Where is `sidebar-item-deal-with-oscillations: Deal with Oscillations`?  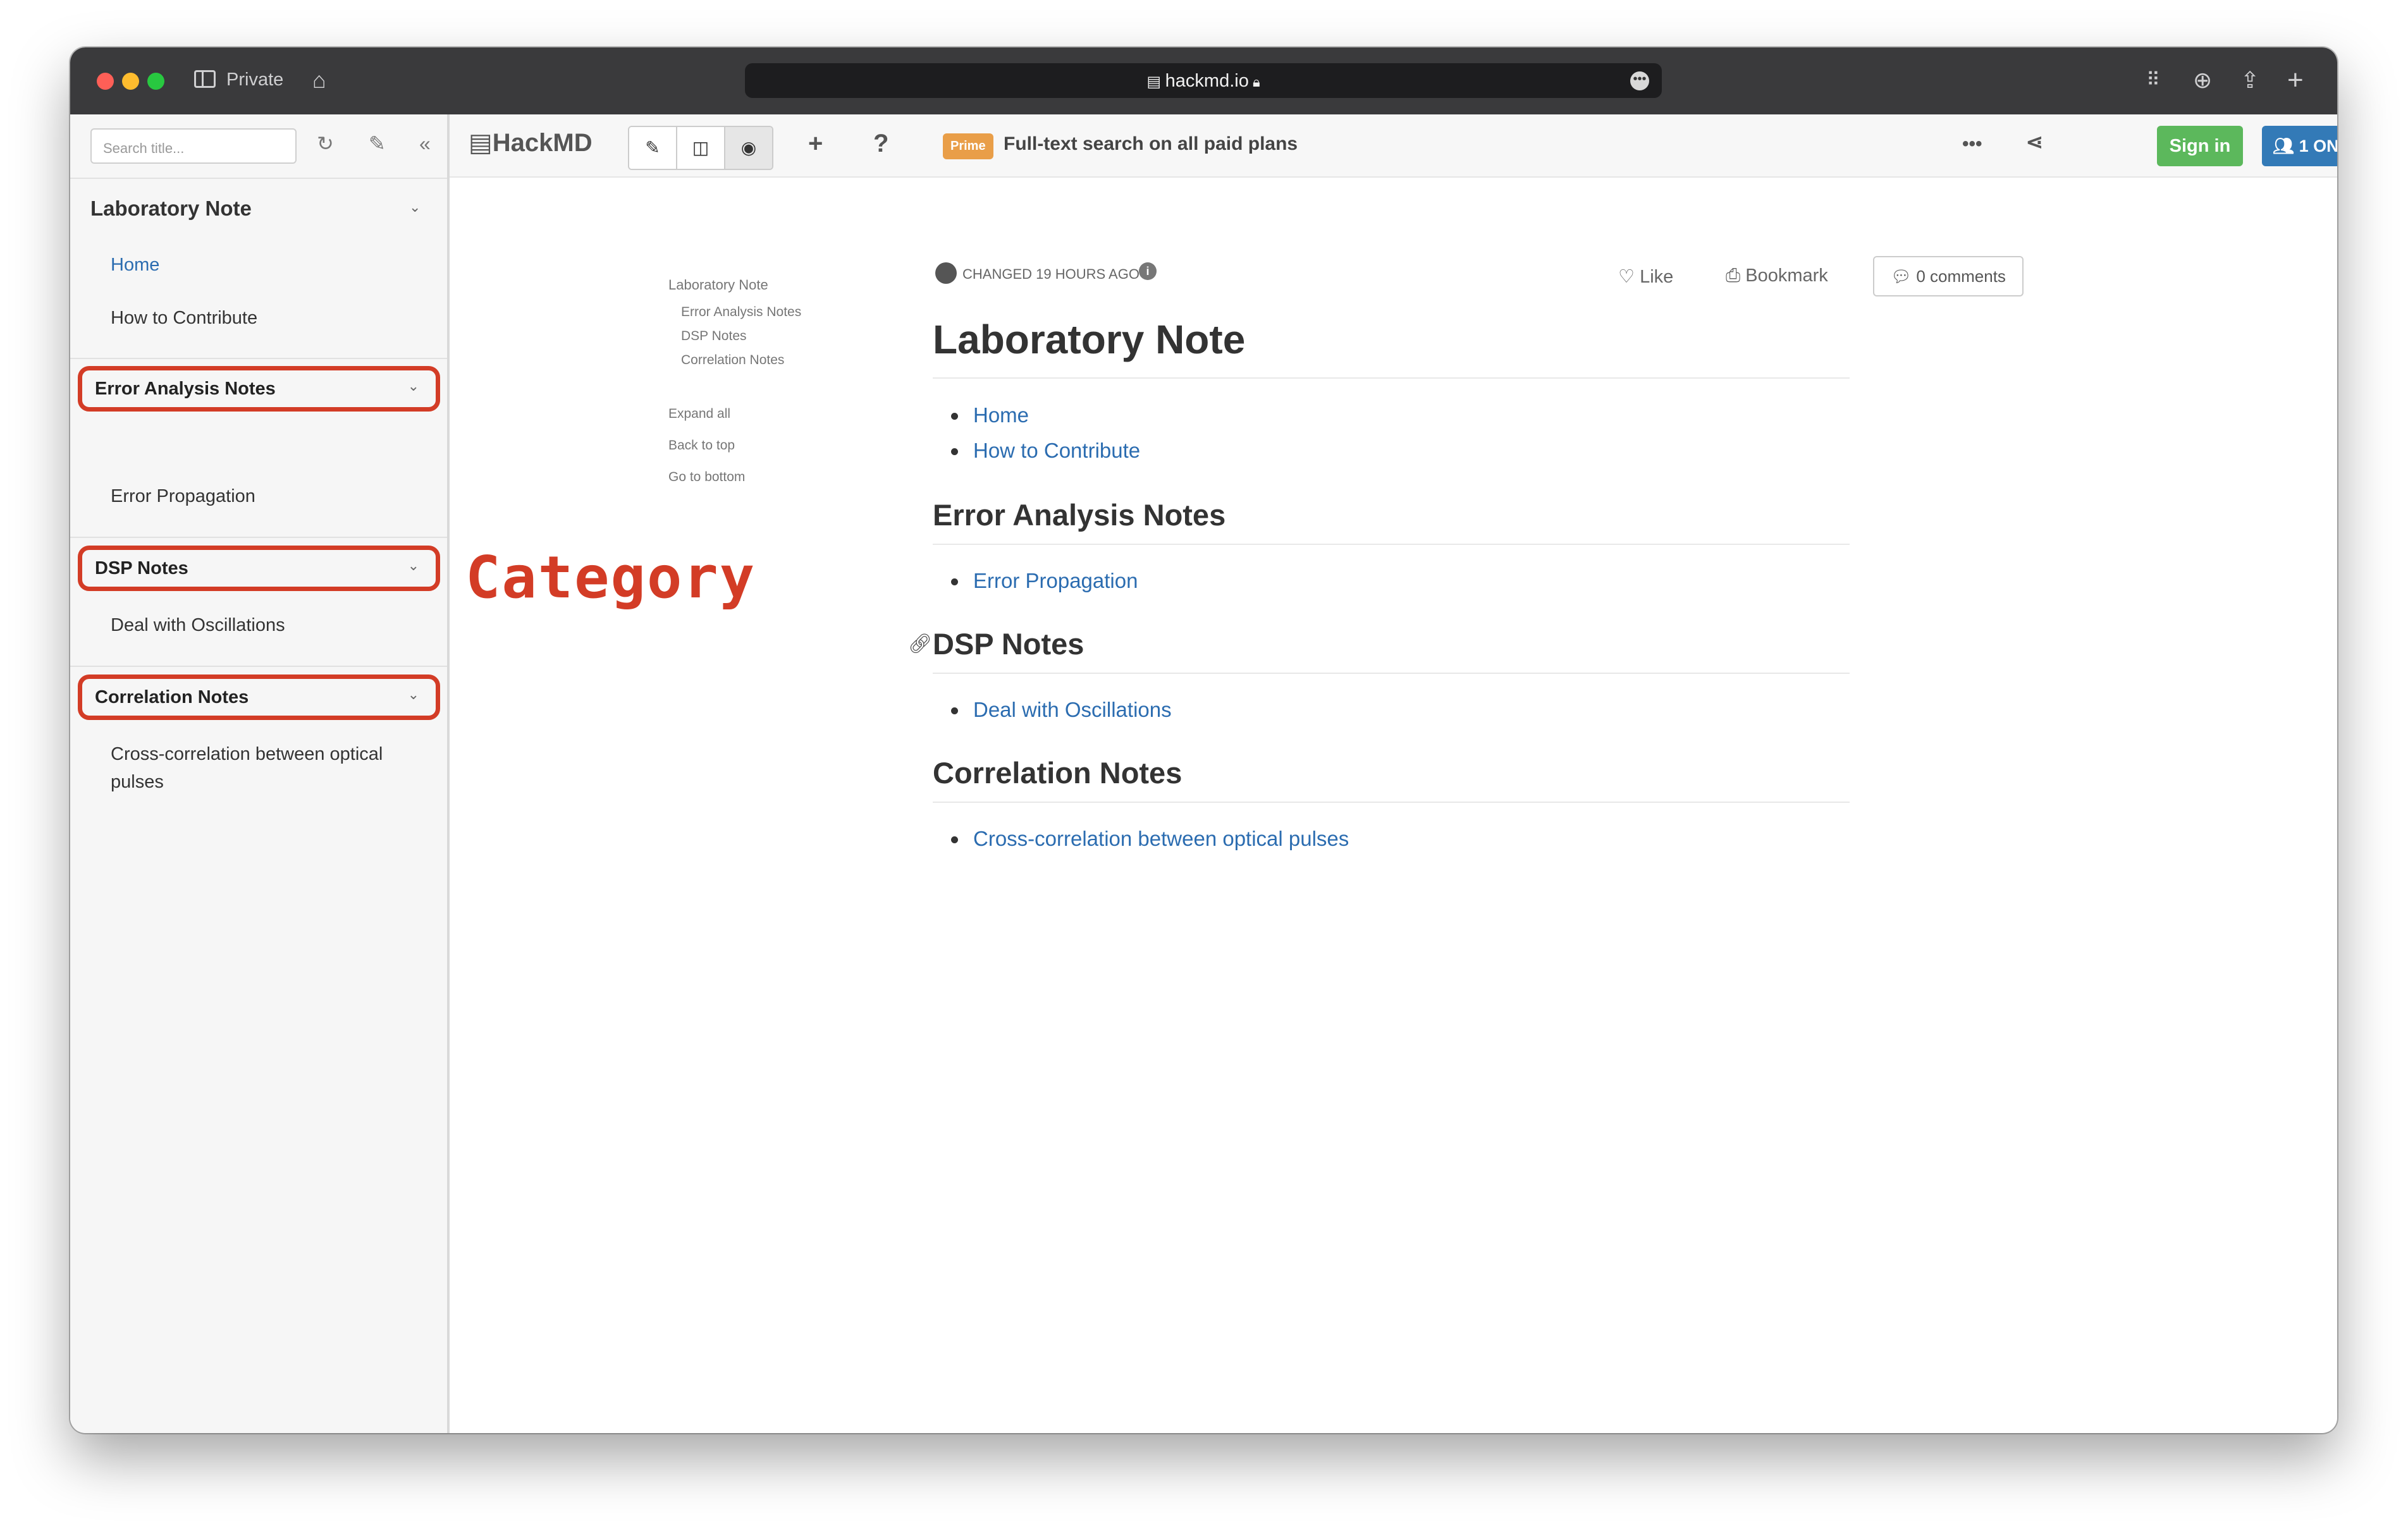 sidebar-item-deal-with-oscillations: Deal with Oscillations is located at coordinates (198, 625).